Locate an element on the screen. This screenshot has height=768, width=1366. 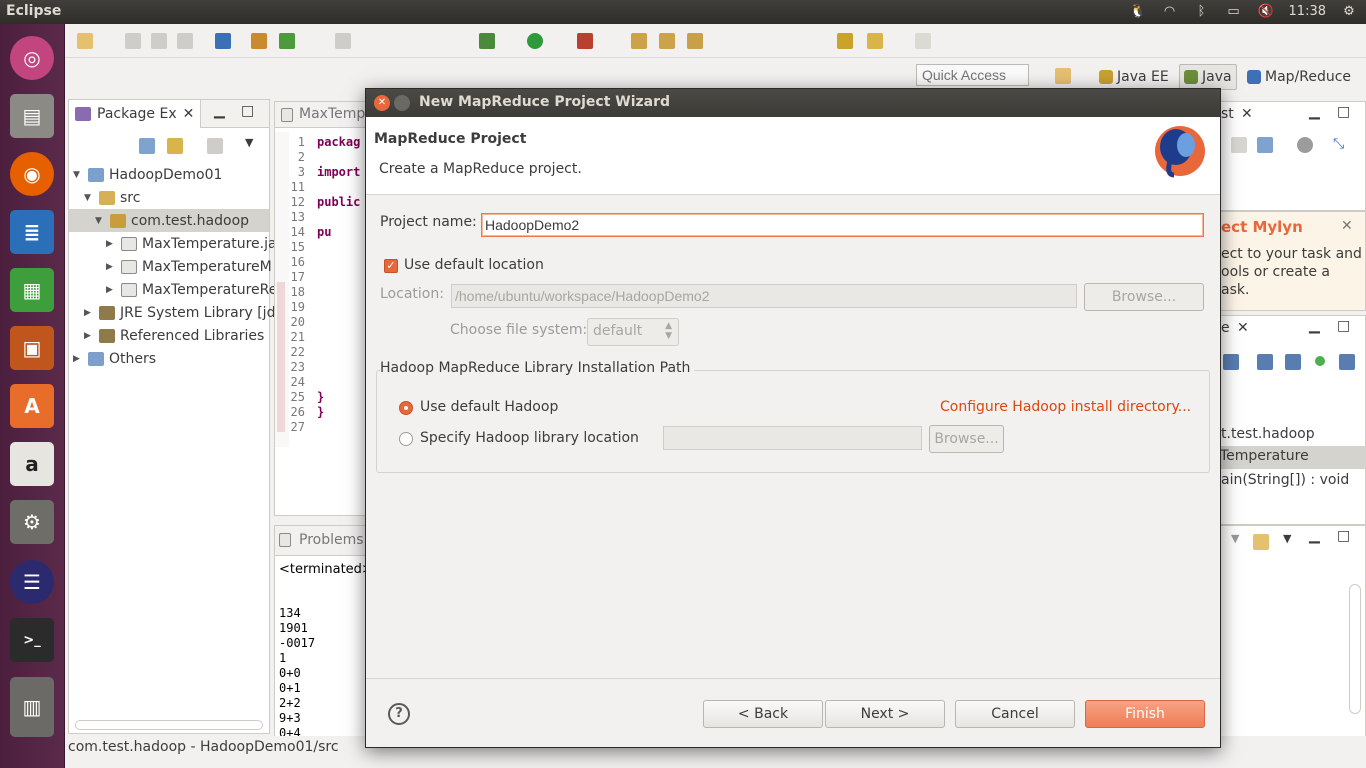
launcher-calc-button: ▦ is located at coordinates (32, 290).